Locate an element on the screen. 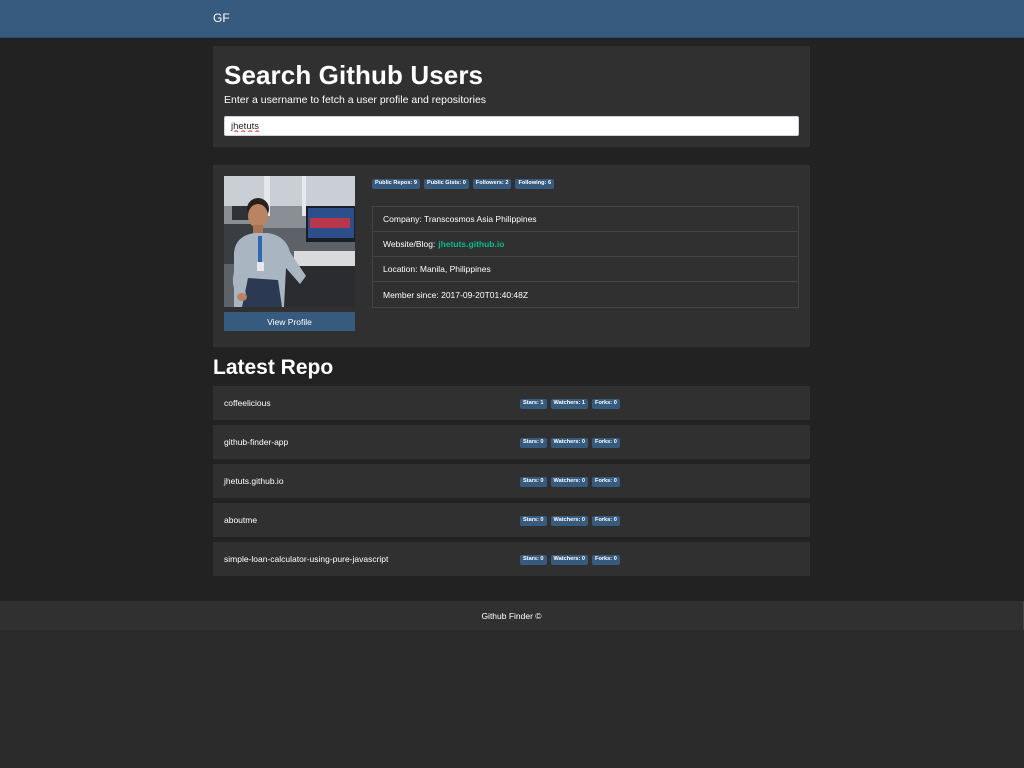 This screenshot has height=768, width=1024. avatar is located at coordinates (289, 241).